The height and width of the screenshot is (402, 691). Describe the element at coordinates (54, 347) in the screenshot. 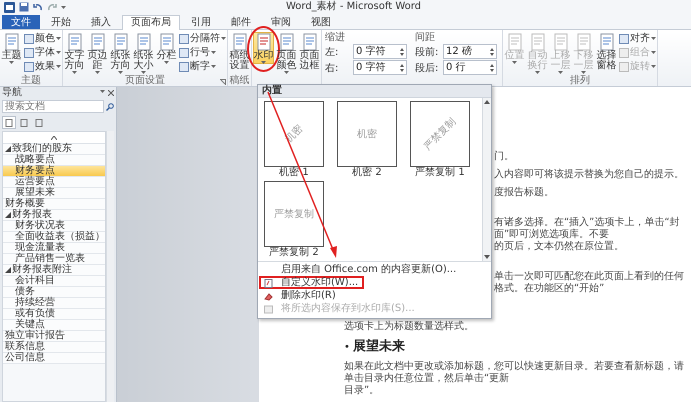

I see `outline-item: 联系信息` at that location.